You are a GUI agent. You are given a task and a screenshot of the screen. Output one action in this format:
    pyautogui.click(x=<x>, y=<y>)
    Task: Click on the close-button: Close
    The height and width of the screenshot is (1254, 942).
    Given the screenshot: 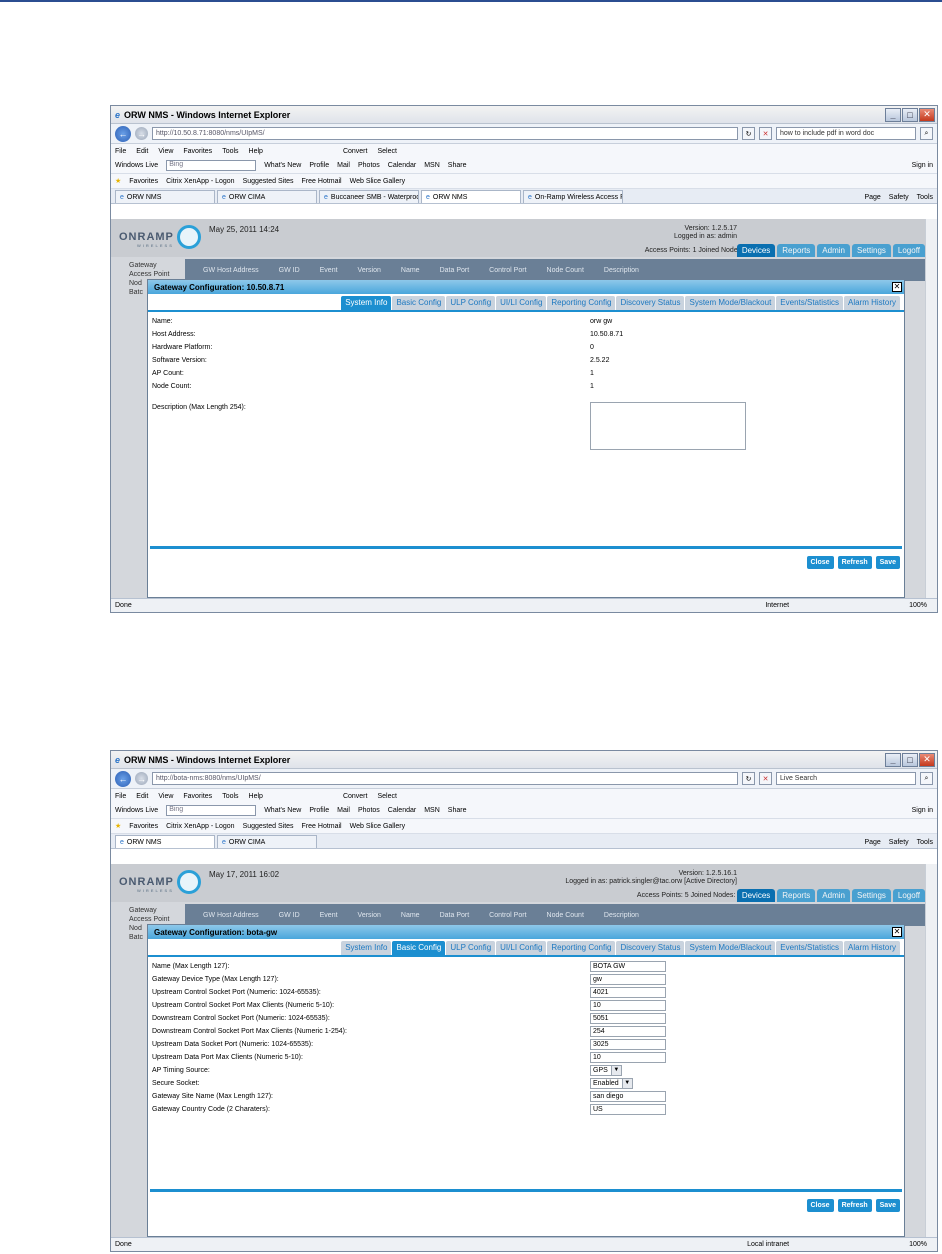 What is the action you would take?
    pyautogui.click(x=820, y=562)
    